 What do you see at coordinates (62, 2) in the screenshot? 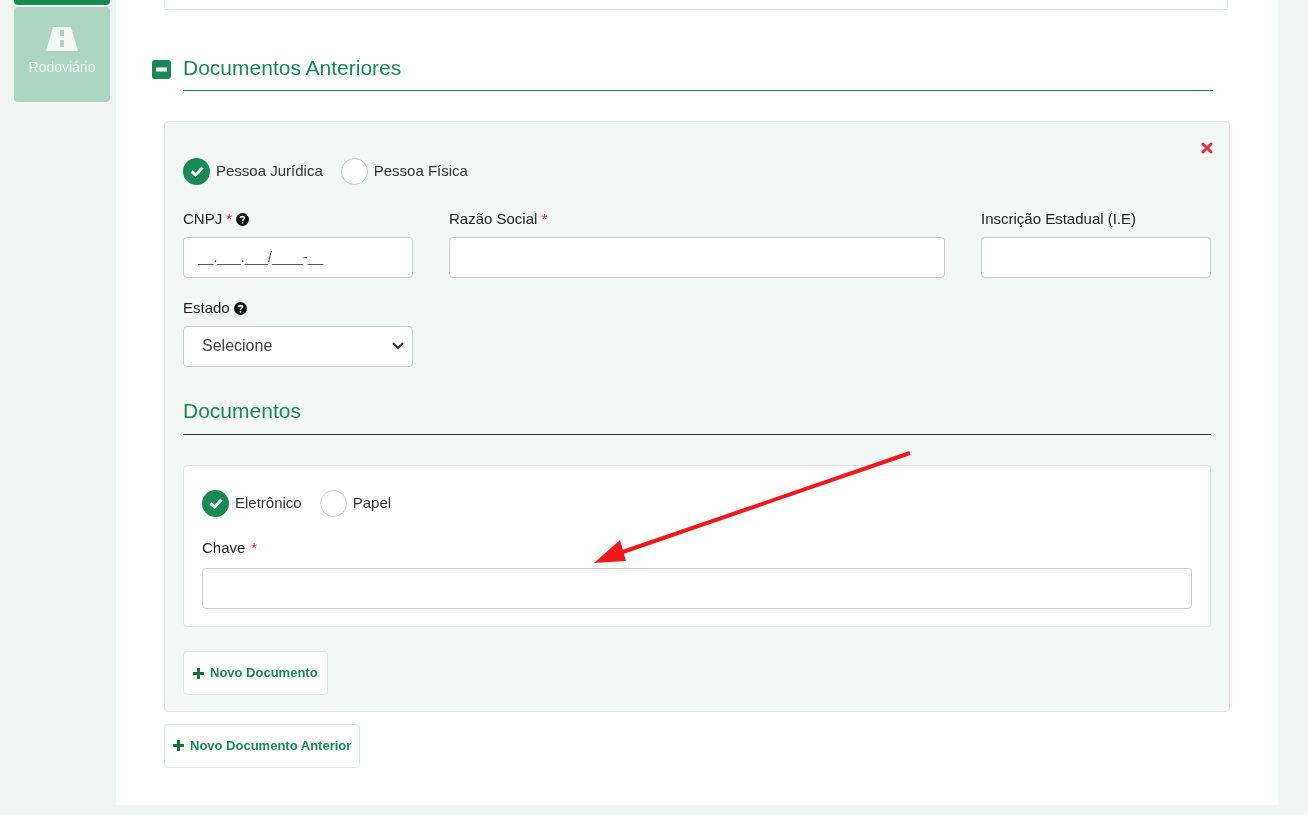
I see `sidebar-tile` at bounding box center [62, 2].